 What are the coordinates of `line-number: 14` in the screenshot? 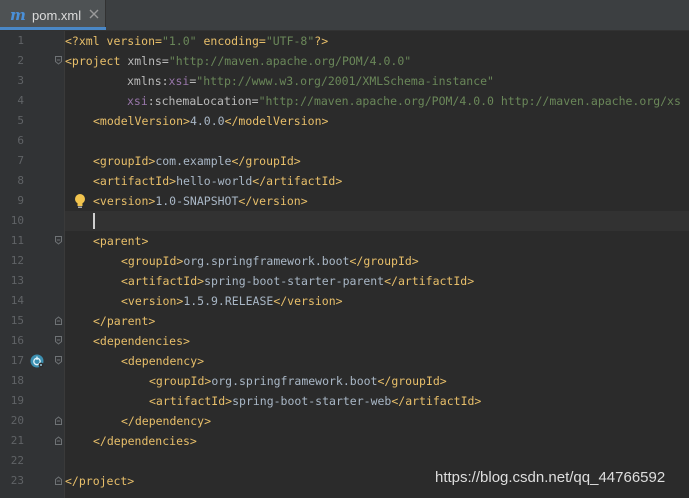 It's located at (17, 300).